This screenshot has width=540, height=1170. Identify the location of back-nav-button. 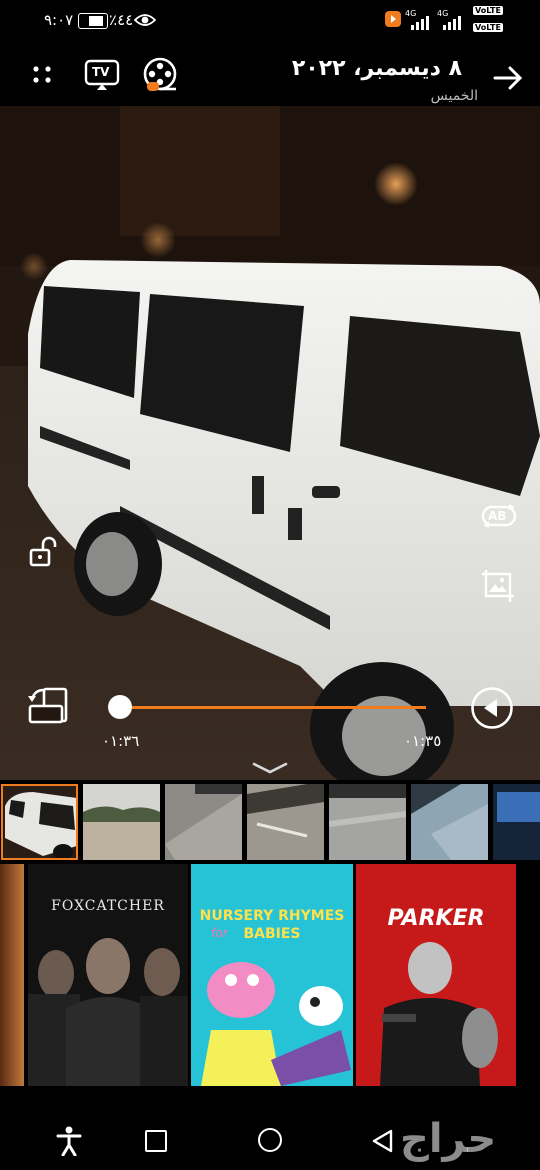
(383, 1141).